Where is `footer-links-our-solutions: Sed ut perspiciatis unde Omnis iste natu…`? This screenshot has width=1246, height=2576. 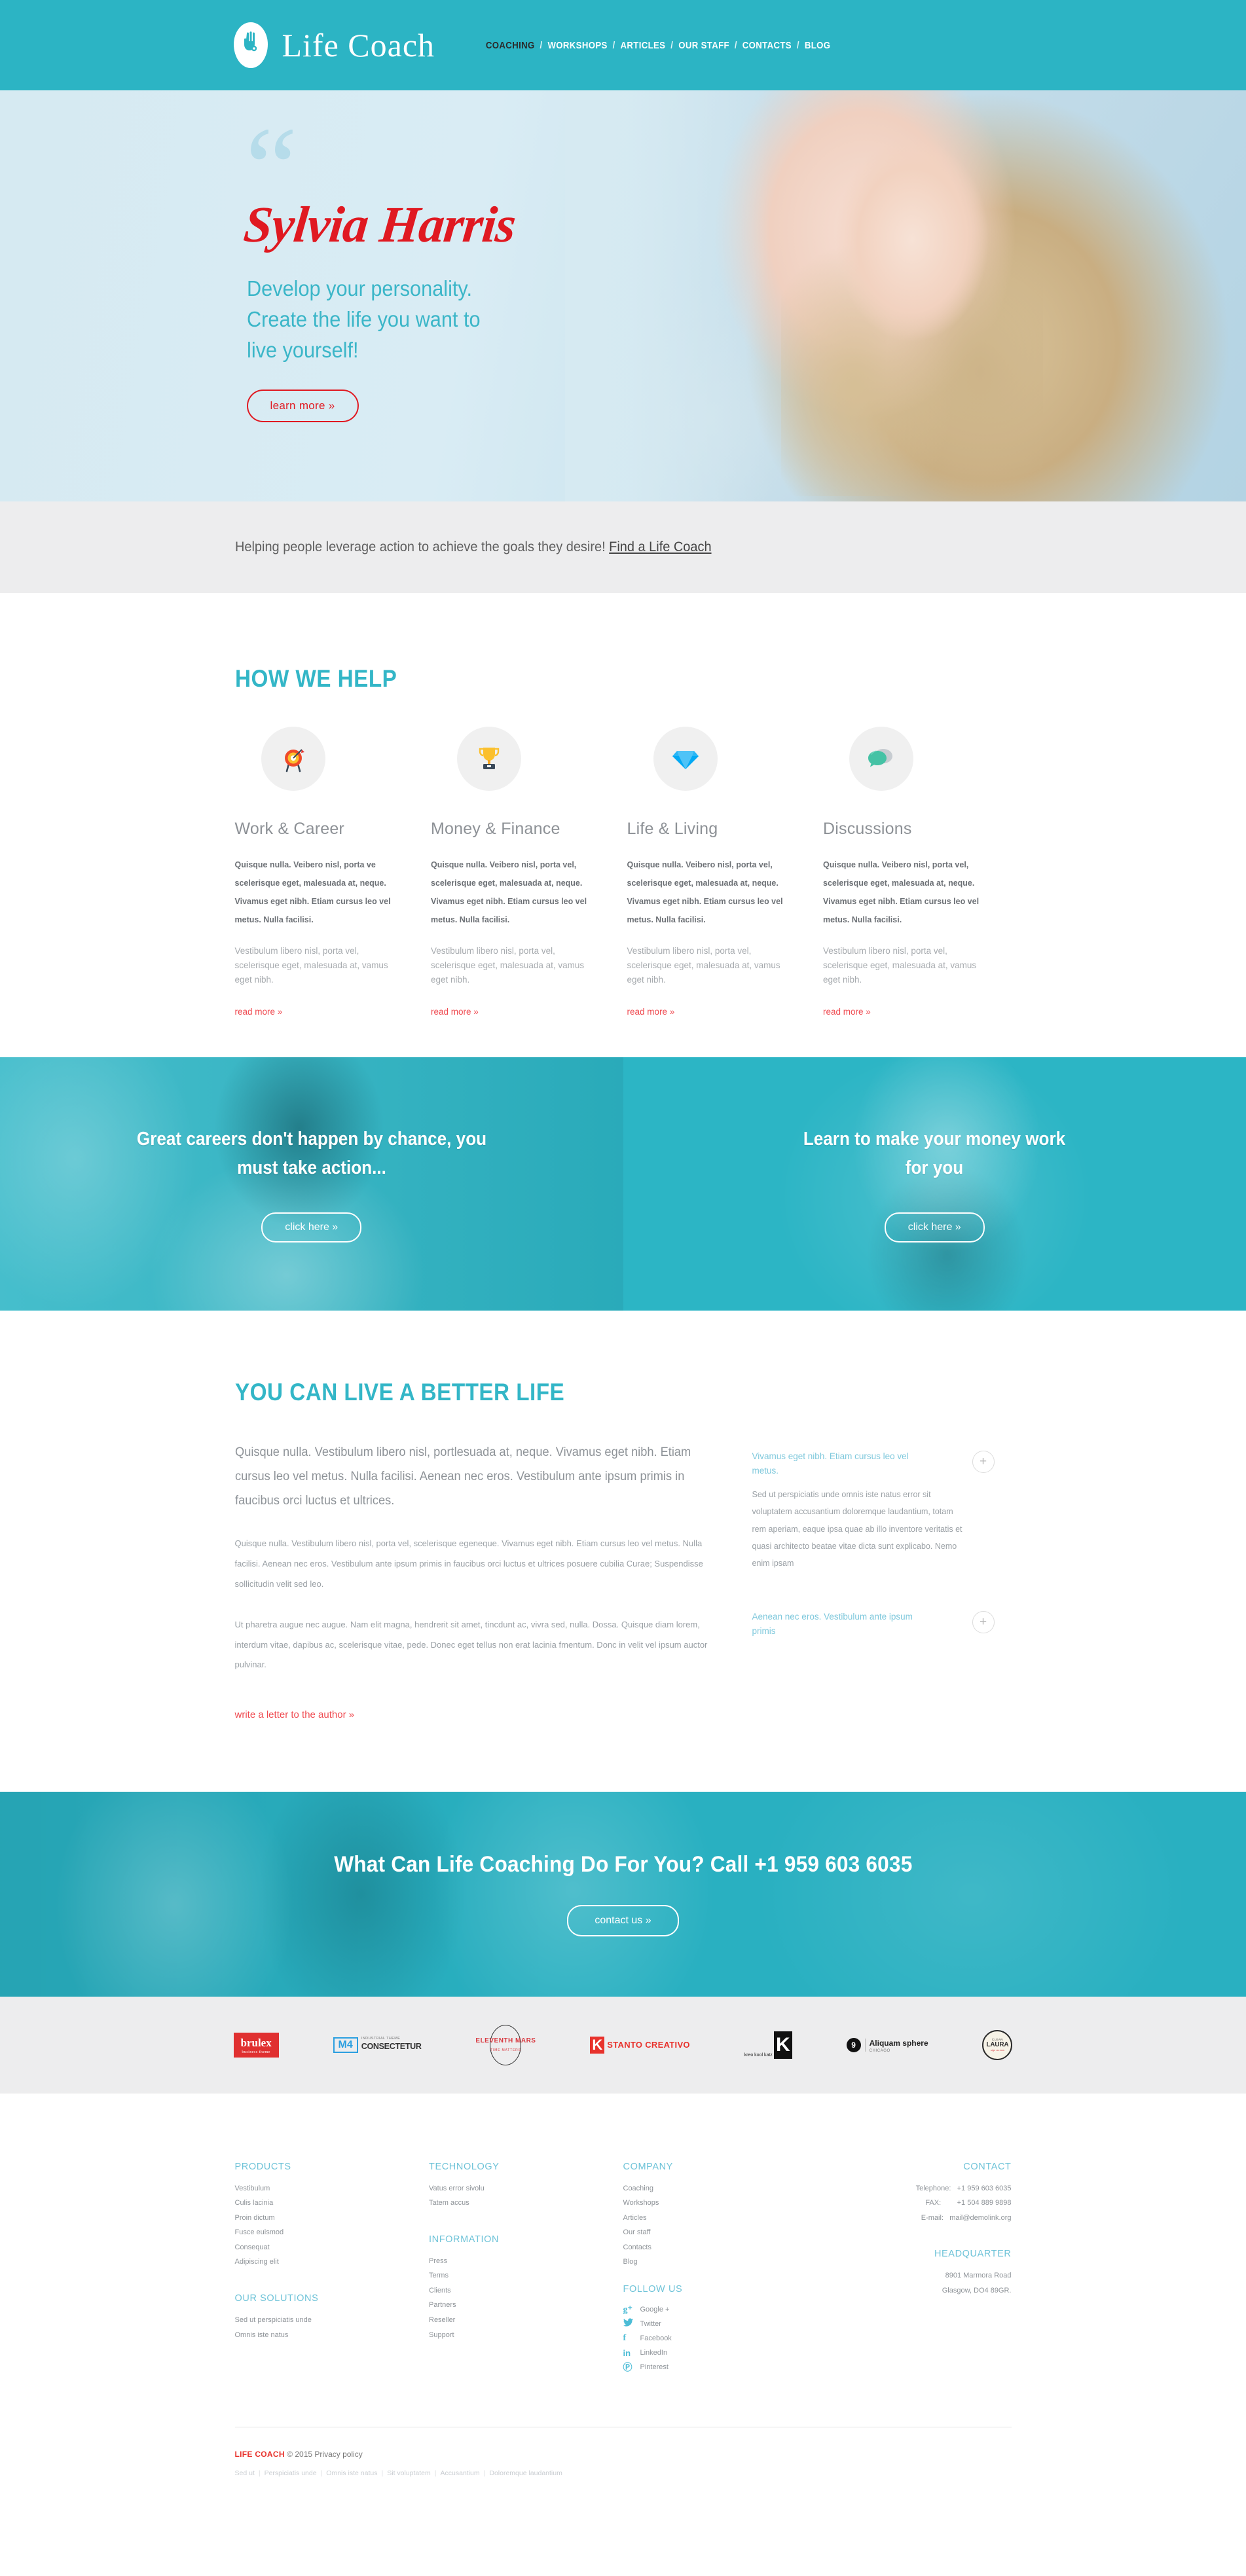
footer-links-our-solutions: Sed ut perspiciatis unde Omnis iste natu… is located at coordinates (332, 2327).